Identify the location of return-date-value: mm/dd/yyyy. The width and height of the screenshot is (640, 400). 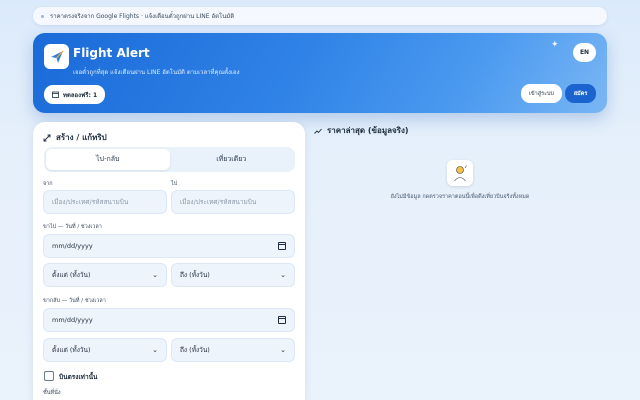
(72, 320).